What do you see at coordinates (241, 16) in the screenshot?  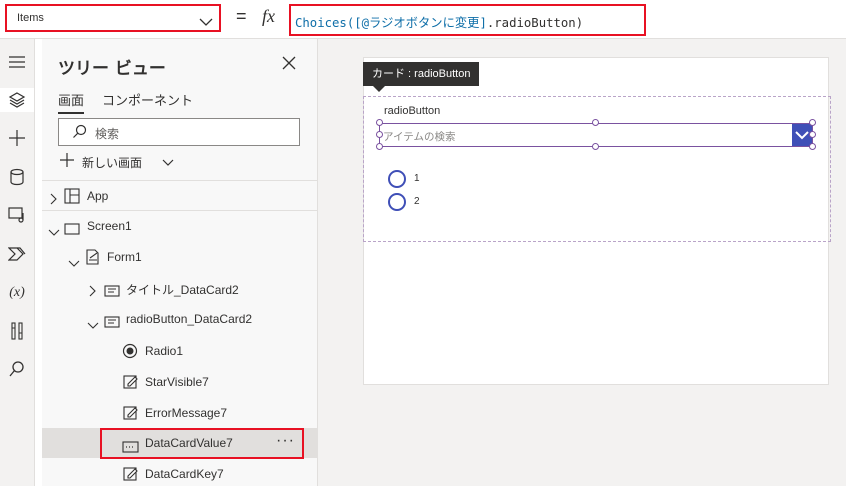 I see `equals-sign: =` at bounding box center [241, 16].